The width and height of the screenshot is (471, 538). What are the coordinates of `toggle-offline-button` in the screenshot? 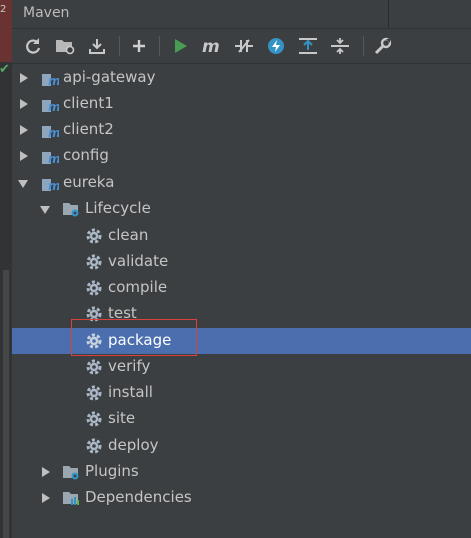 It's located at (244, 46).